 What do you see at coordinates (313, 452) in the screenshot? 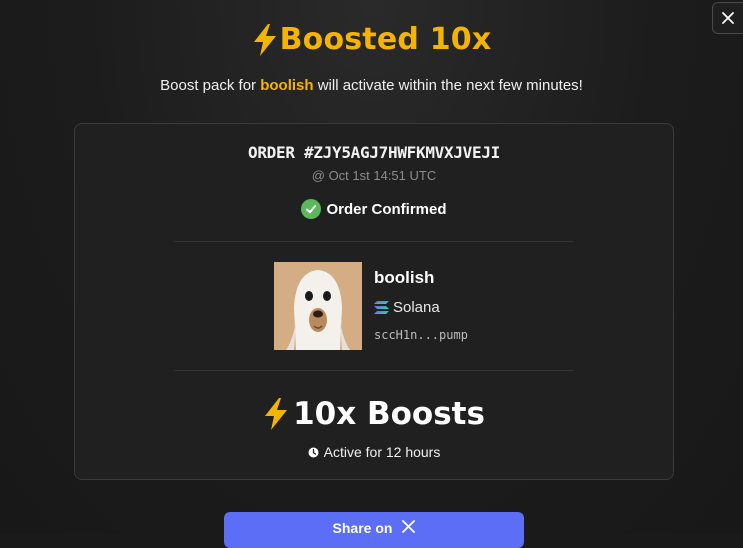
I see `clock-icon` at bounding box center [313, 452].